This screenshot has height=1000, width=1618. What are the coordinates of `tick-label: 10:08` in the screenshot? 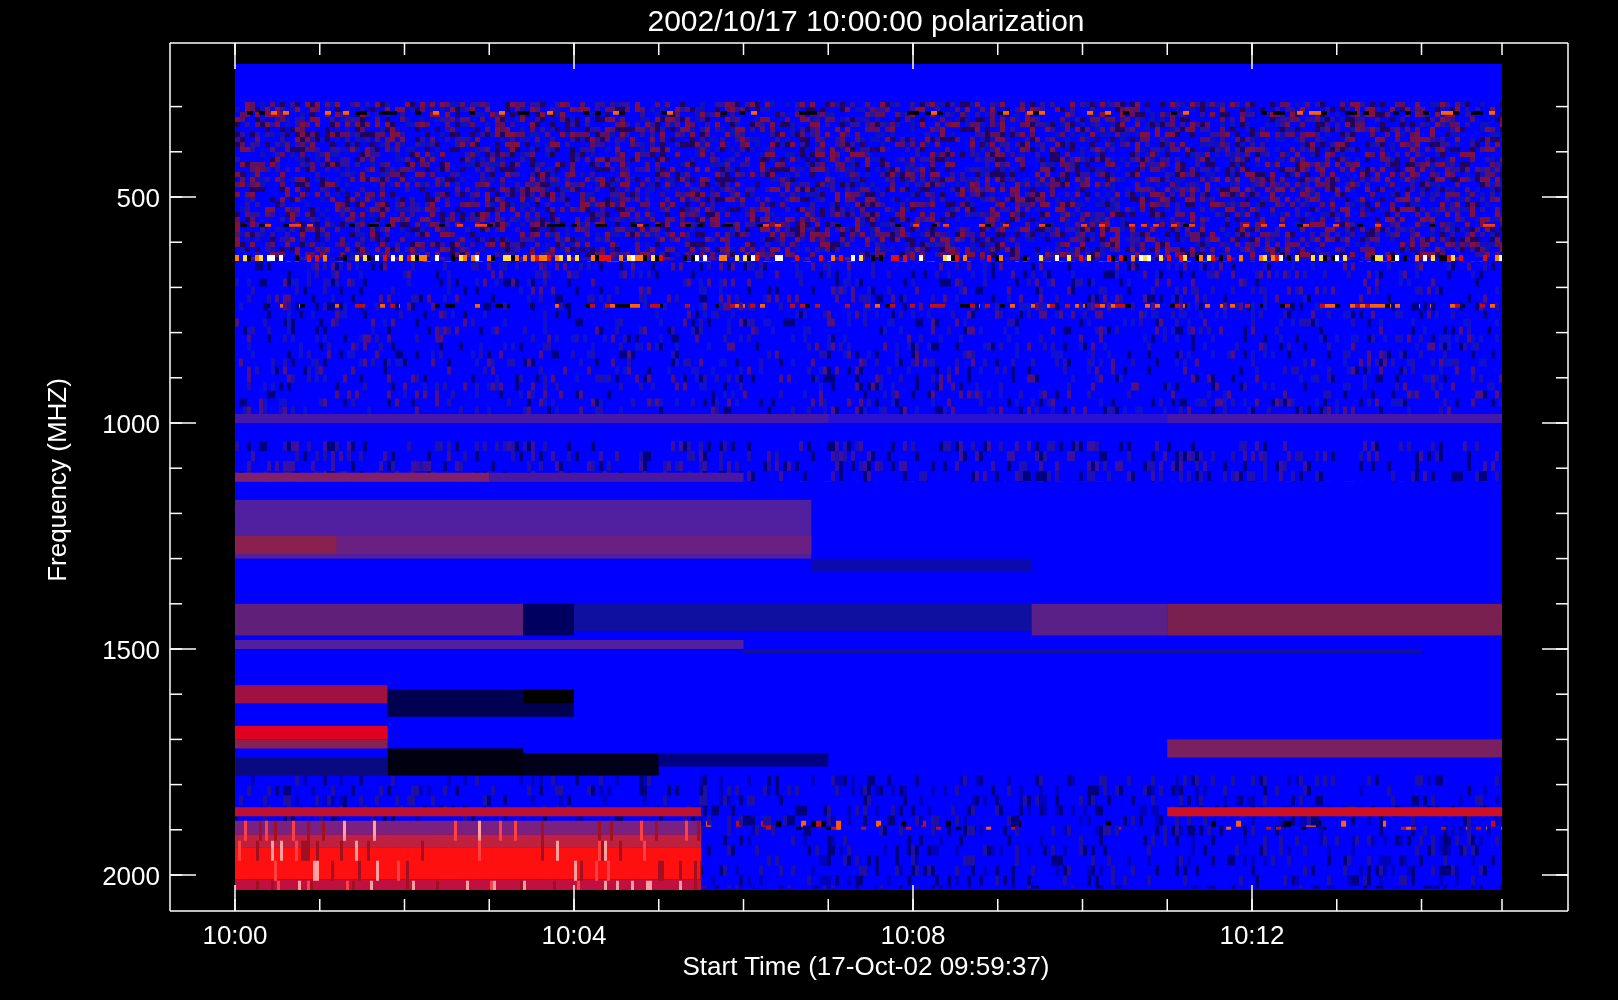 It's located at (913, 935).